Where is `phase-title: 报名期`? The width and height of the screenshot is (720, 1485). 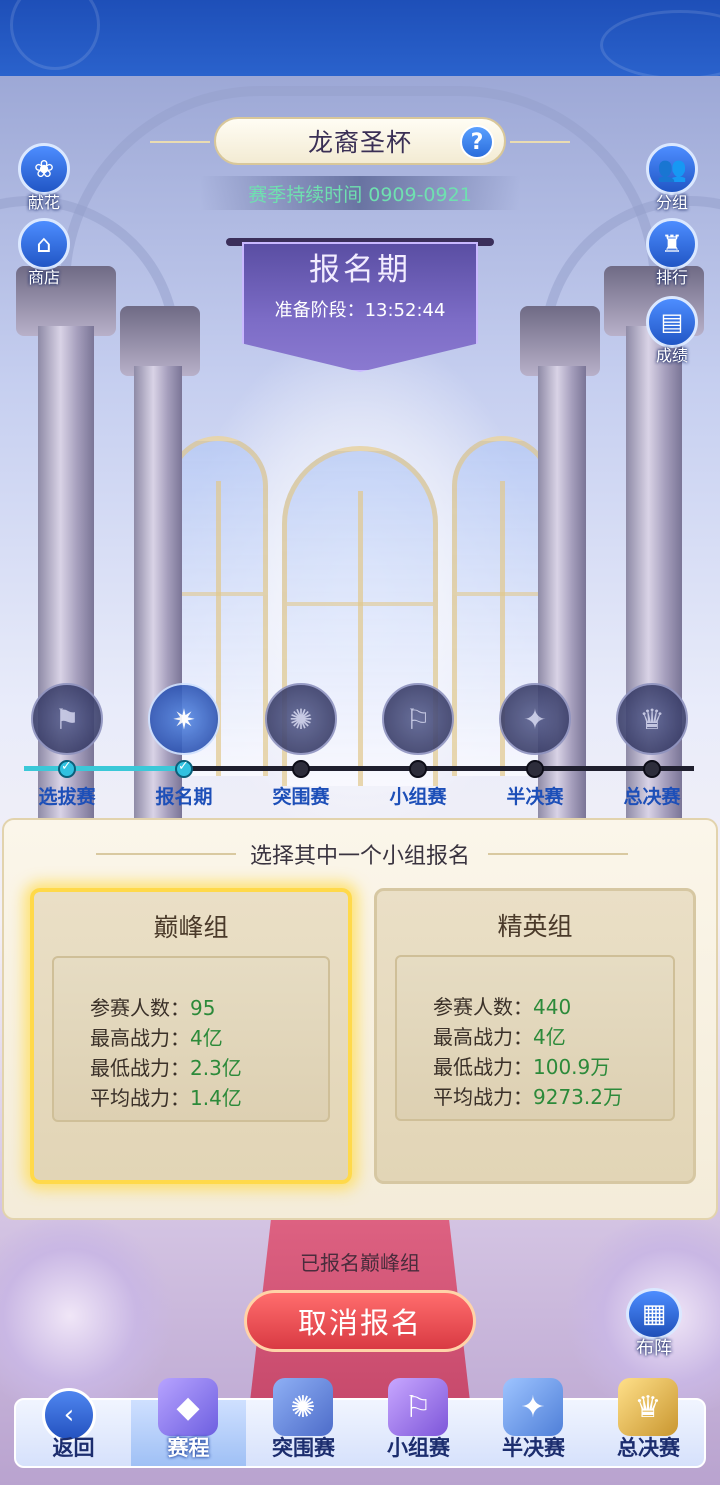
phase-title: 报名期 is located at coordinates (360, 270).